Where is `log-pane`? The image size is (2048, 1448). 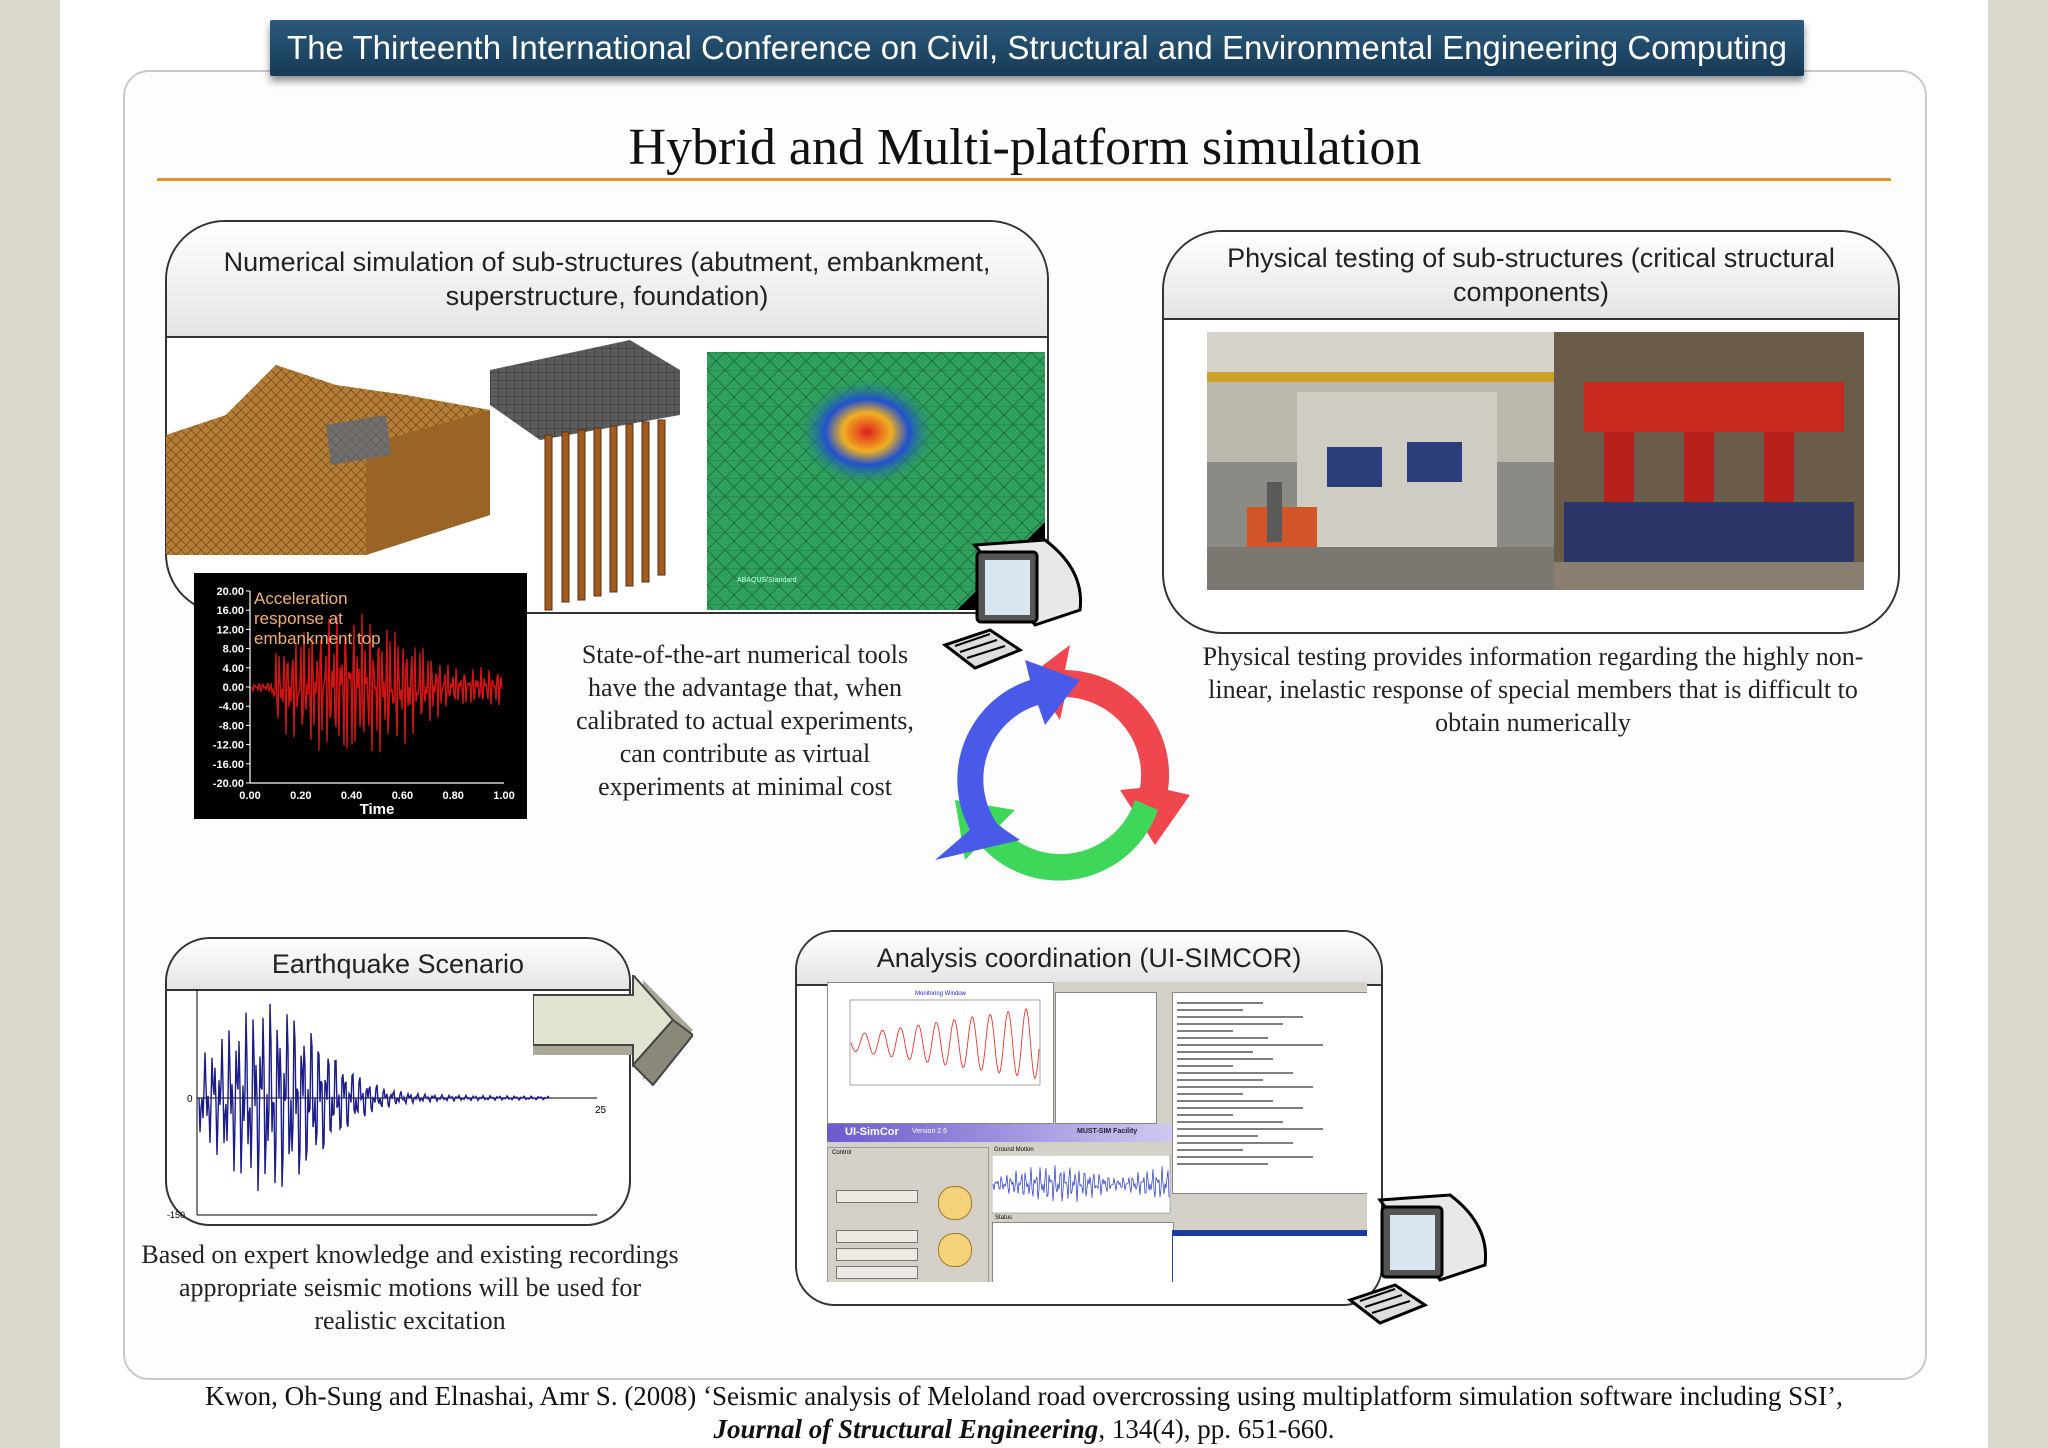 log-pane is located at coordinates (1269, 1093).